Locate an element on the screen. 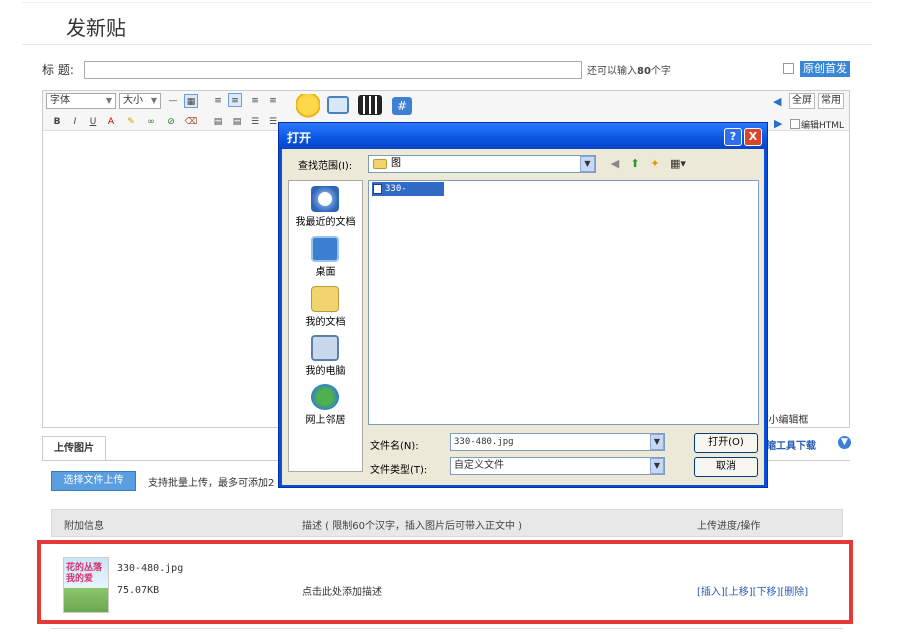 This screenshot has height=639, width=900. char-count-hint: 还可以输入80个字 is located at coordinates (629, 69).